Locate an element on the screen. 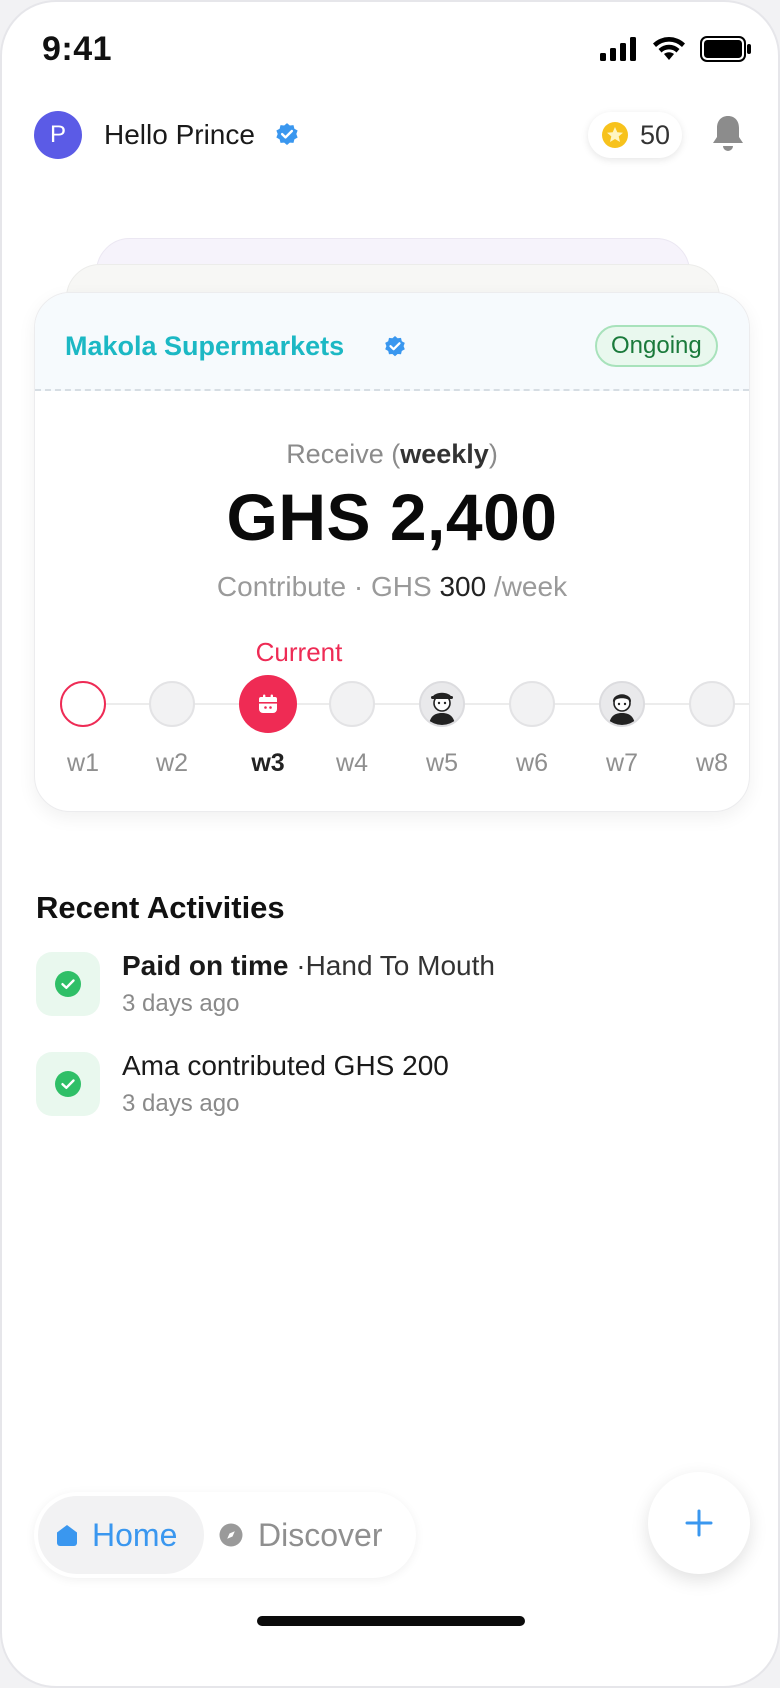  week-5-member-avatar is located at coordinates (442, 704).